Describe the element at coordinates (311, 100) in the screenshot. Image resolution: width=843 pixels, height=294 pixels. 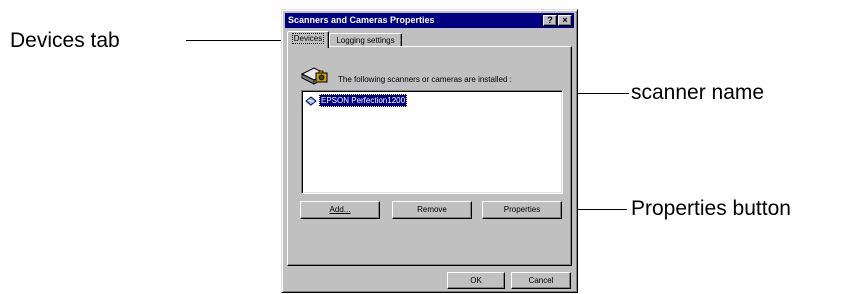
I see `scanner-icon` at that location.